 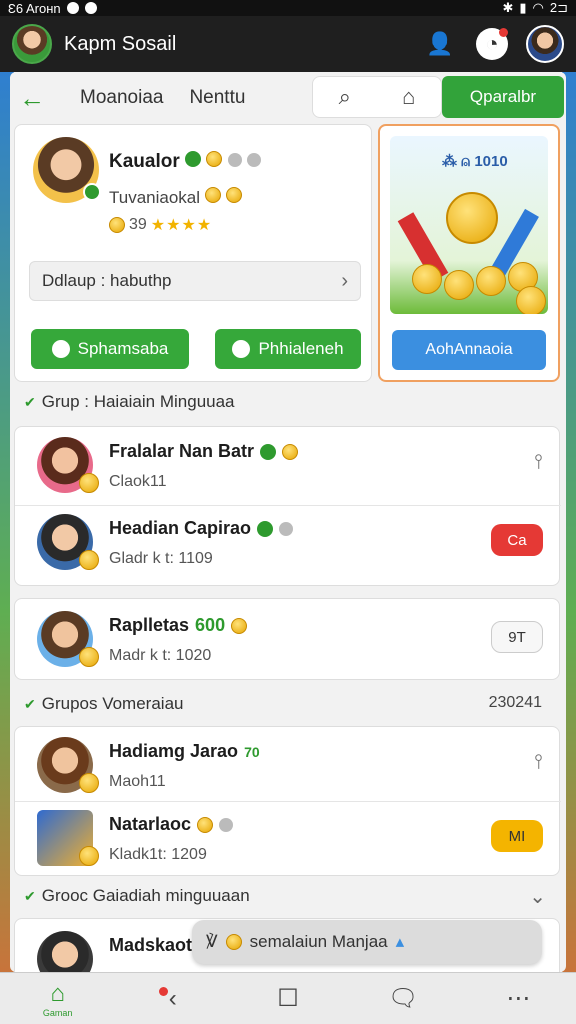 I want to click on signal-icon: ▮, so click(x=523, y=7).